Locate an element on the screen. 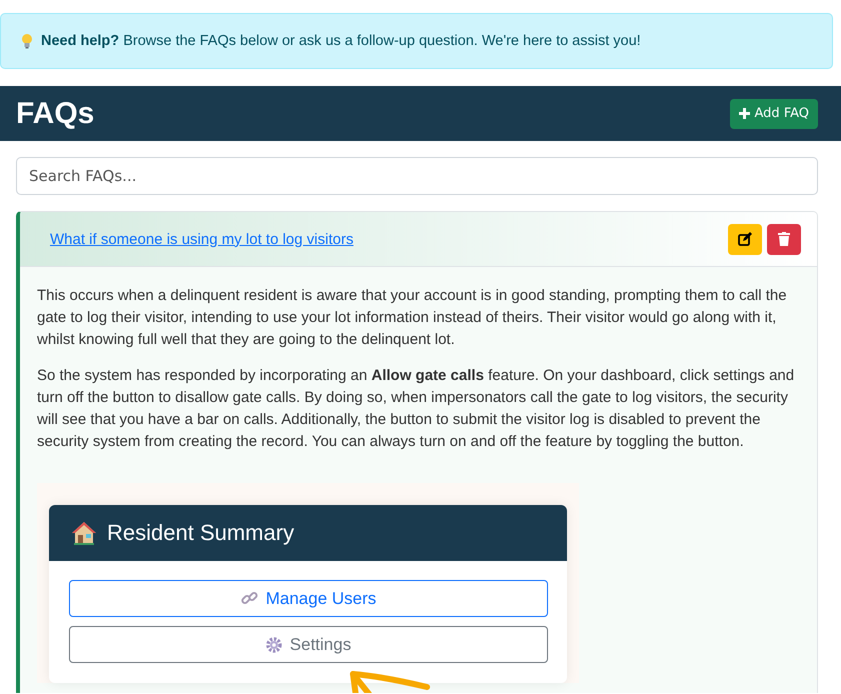 The height and width of the screenshot is (694, 841). add-faq-button: Add FAQ is located at coordinates (774, 113).